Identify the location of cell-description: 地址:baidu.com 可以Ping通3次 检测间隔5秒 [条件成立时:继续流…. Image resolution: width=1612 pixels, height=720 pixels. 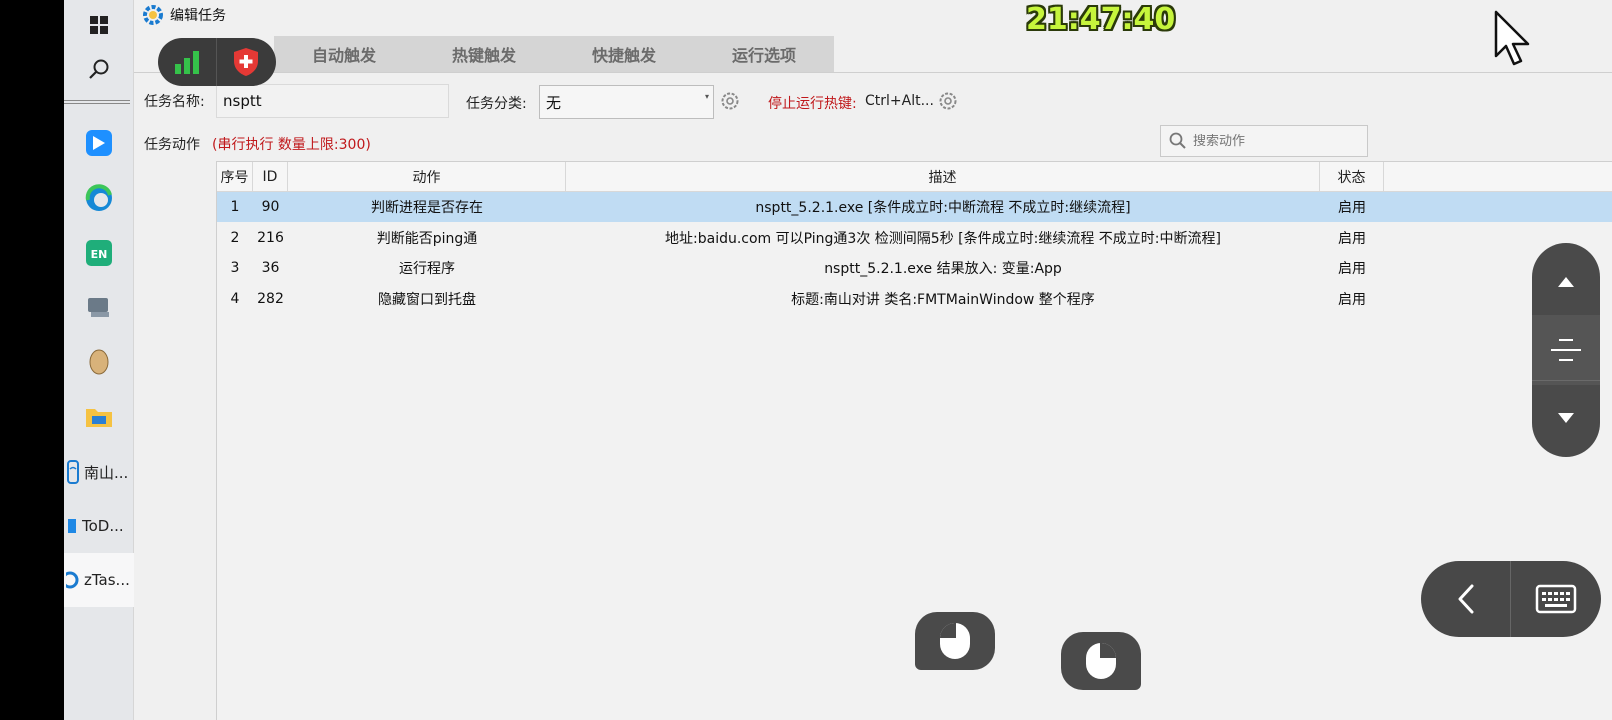
(943, 238).